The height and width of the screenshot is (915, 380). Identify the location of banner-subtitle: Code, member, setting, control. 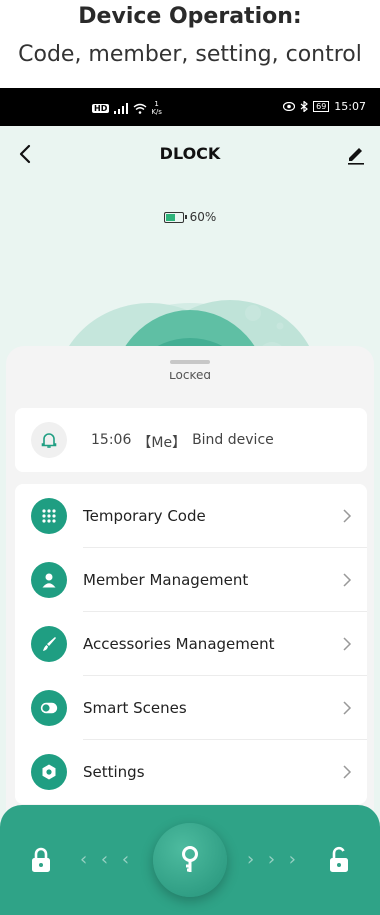
(190, 54).